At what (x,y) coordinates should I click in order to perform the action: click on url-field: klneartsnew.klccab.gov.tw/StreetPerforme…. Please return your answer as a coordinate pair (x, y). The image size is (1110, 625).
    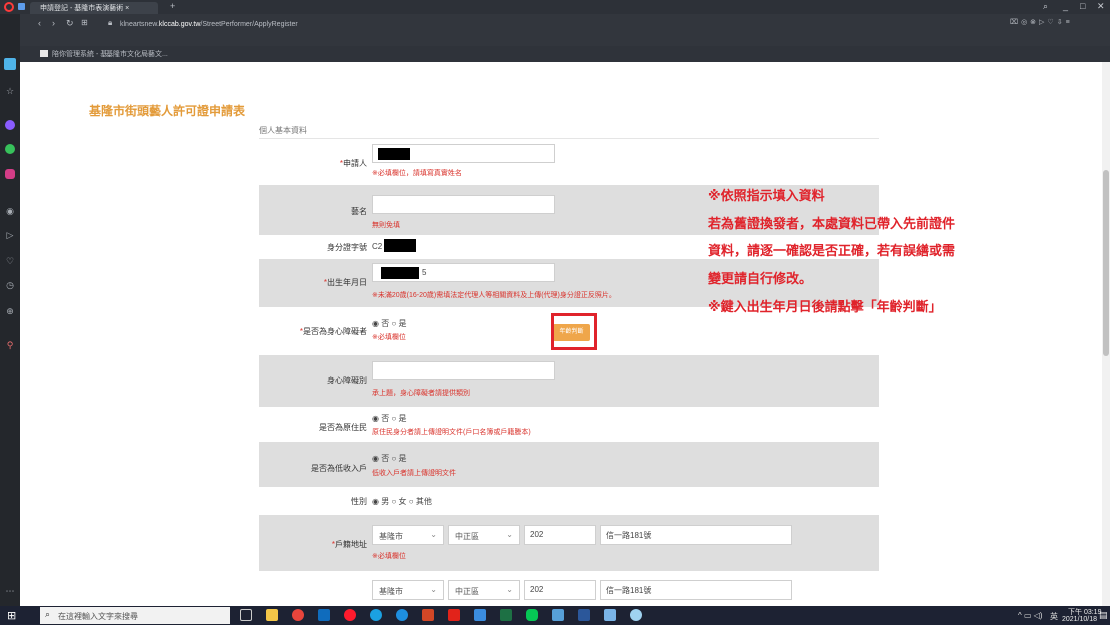
    Looking at the image, I should click on (209, 24).